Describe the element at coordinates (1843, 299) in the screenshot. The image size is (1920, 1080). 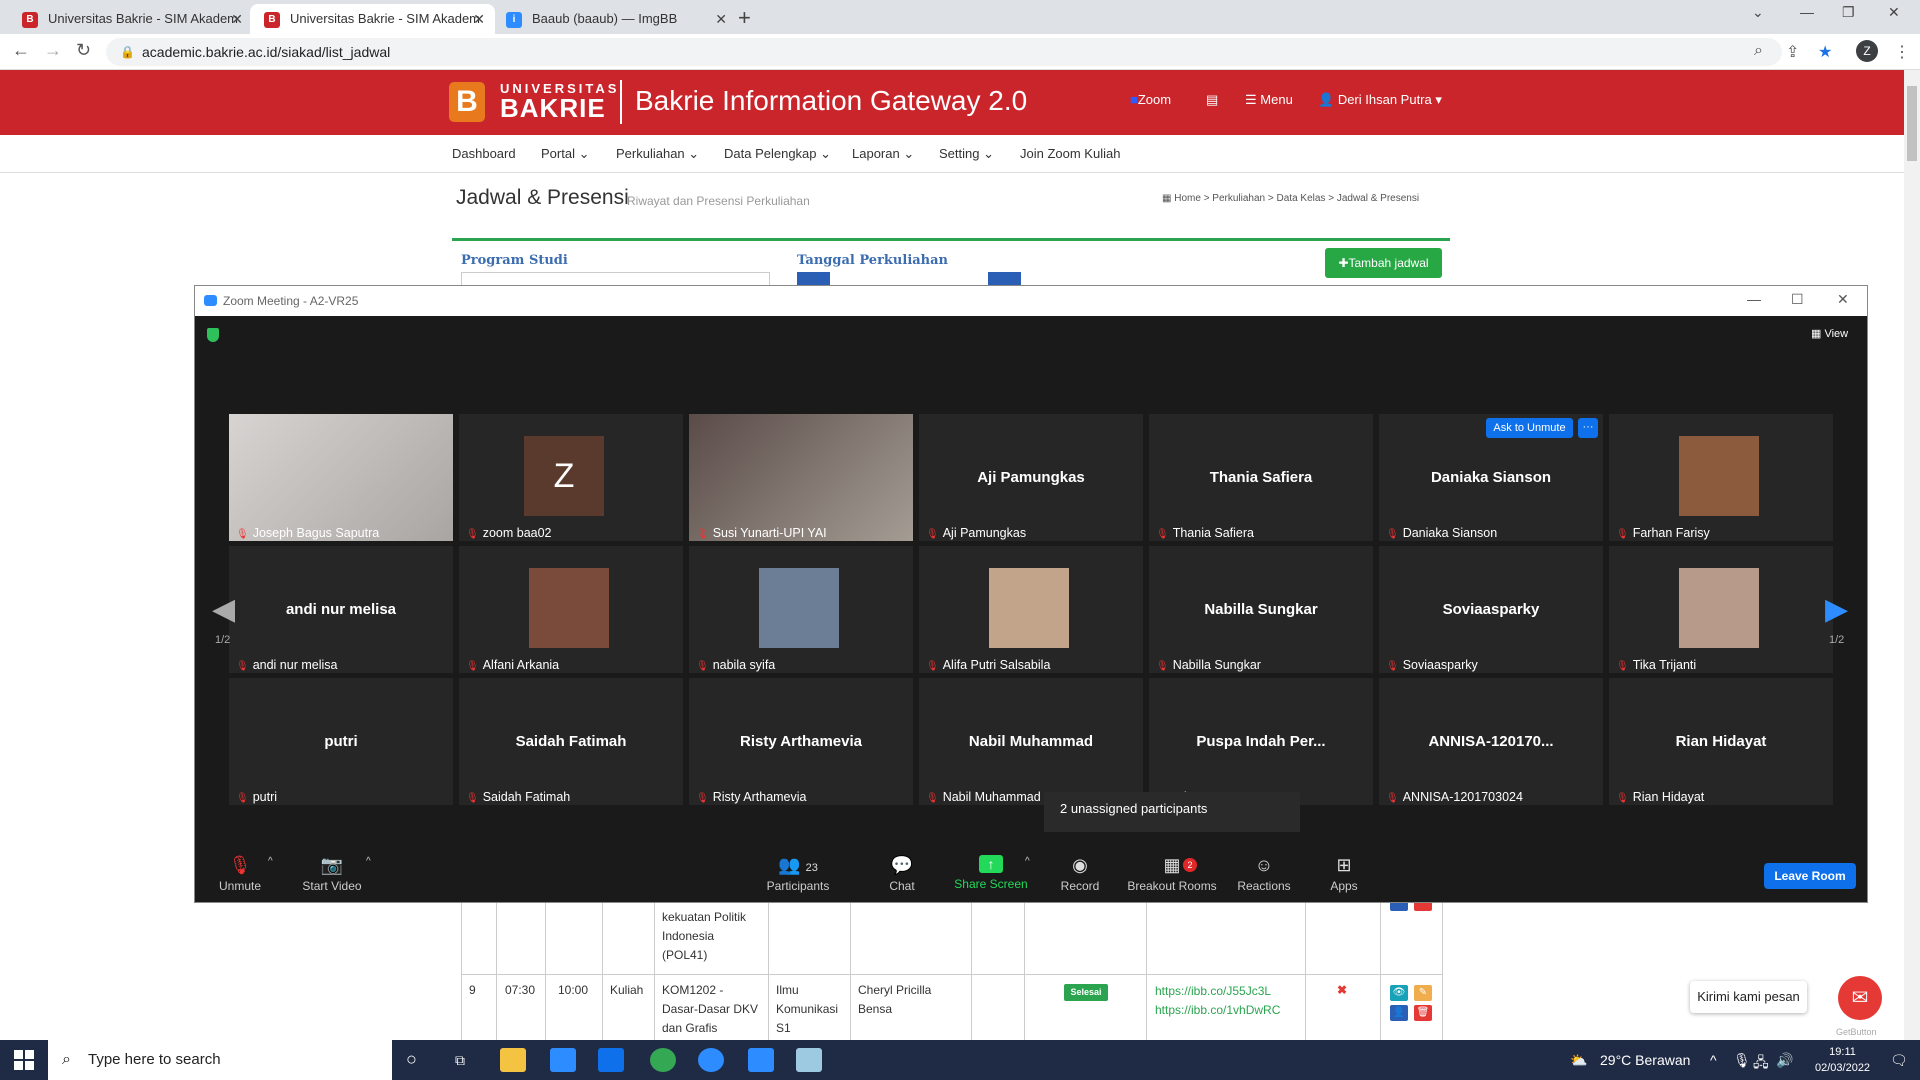
I see `close-icon: ✕` at that location.